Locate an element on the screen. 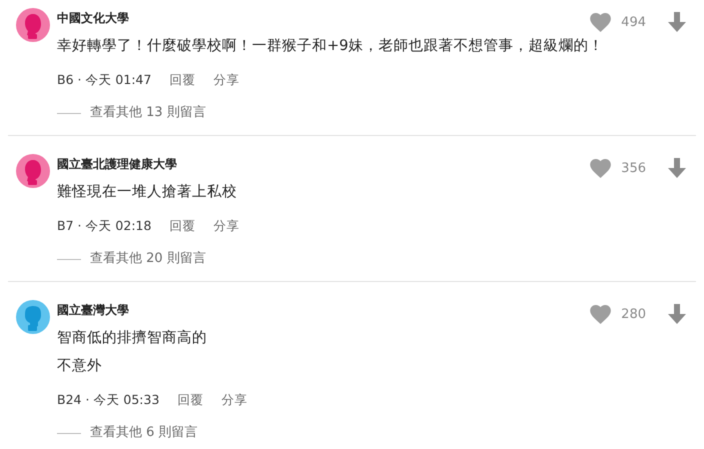 This screenshot has height=449, width=704. floor-and-time: B24 · 今天 05:33 is located at coordinates (108, 400).